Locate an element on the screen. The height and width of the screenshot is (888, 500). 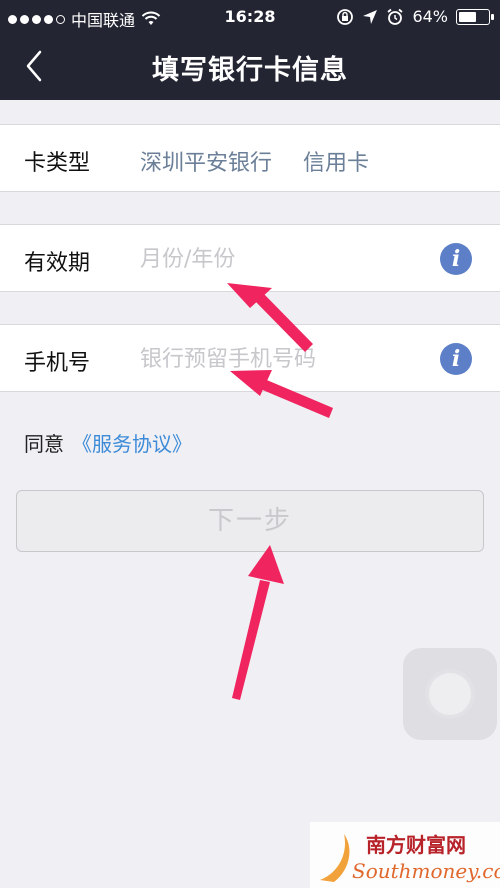
battery-icon is located at coordinates (475, 16).